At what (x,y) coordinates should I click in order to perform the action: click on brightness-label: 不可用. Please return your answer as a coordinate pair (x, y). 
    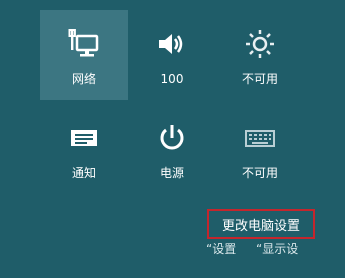
    Looking at the image, I should click on (259, 79).